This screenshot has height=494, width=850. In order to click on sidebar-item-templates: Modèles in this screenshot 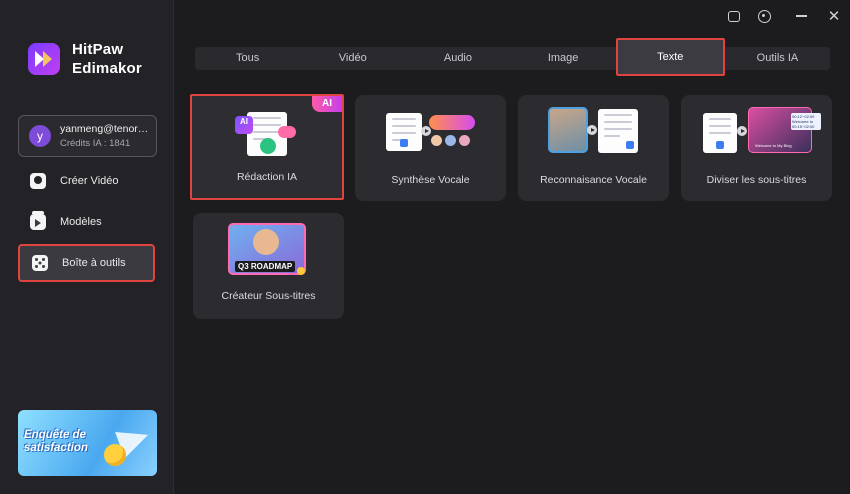, I will do `click(86, 222)`.